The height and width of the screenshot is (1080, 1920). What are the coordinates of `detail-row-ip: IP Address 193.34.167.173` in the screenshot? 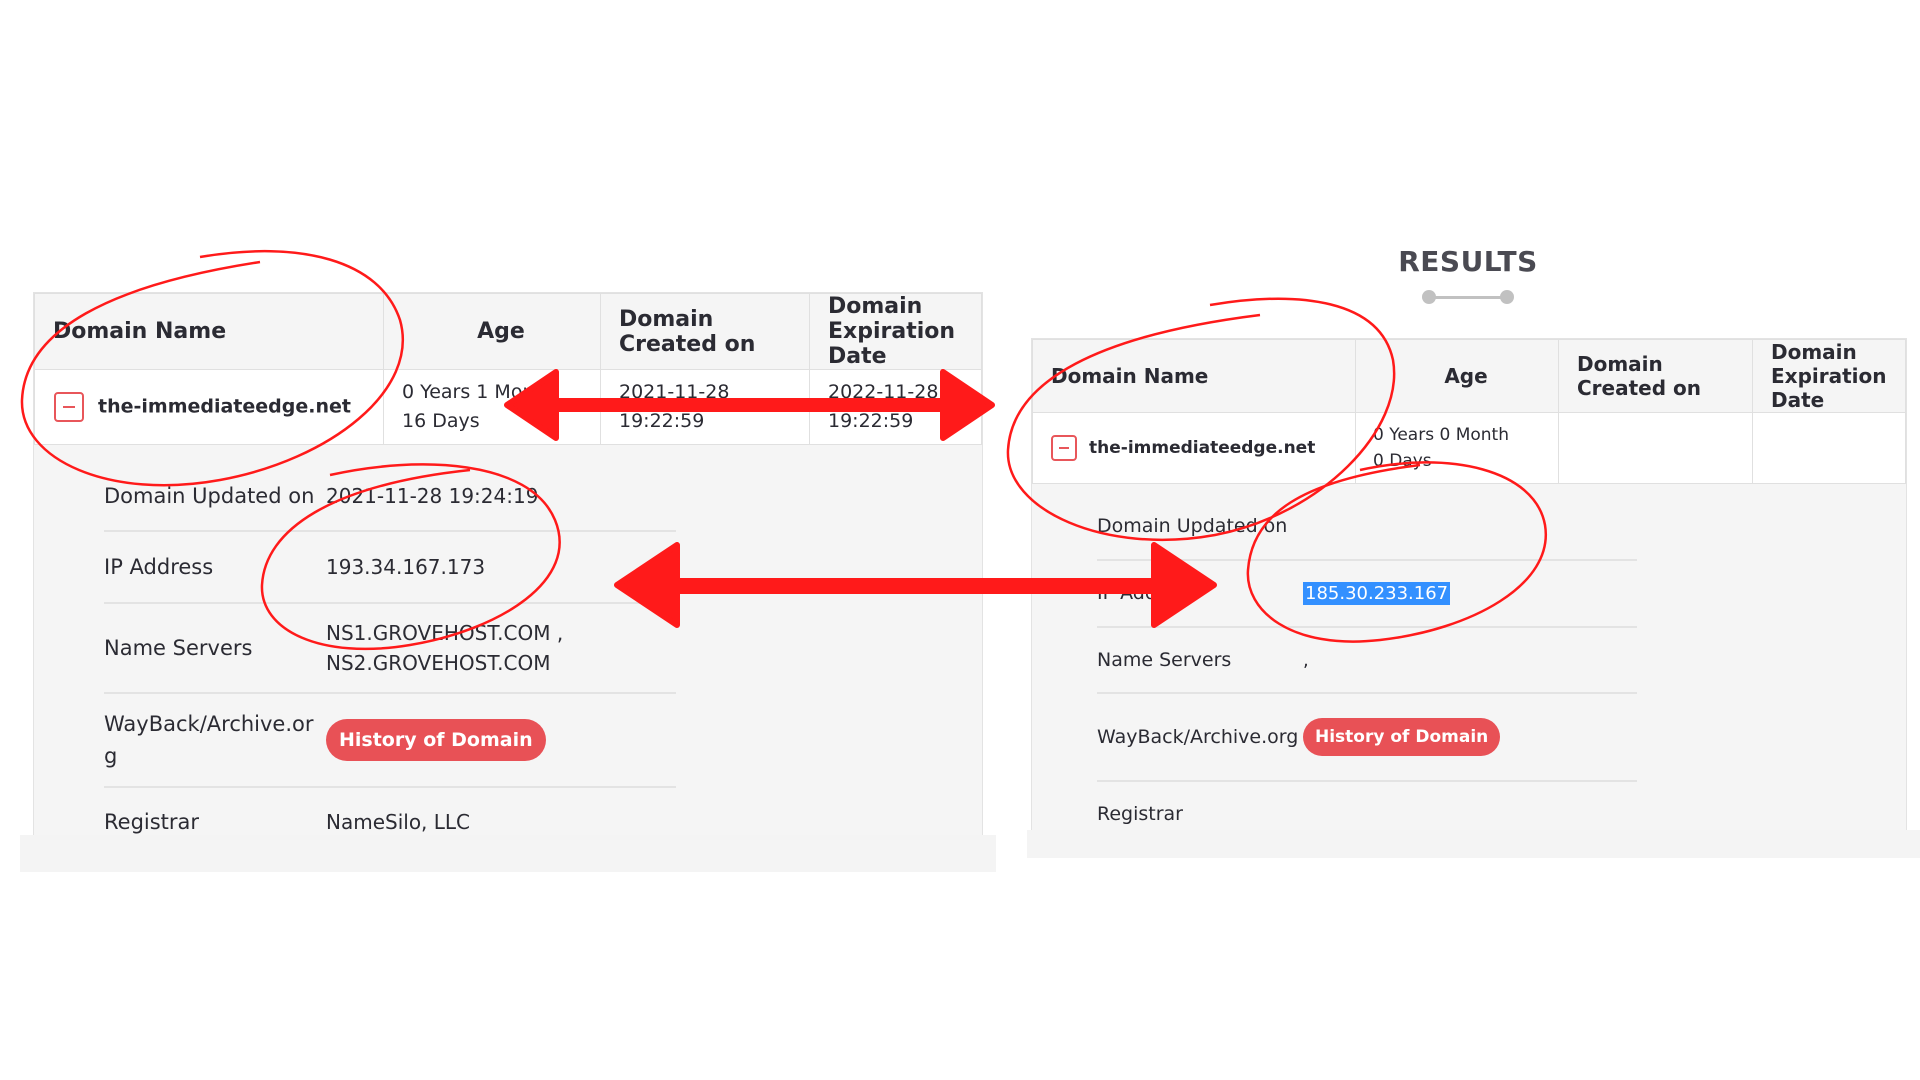 It's located at (390, 568).